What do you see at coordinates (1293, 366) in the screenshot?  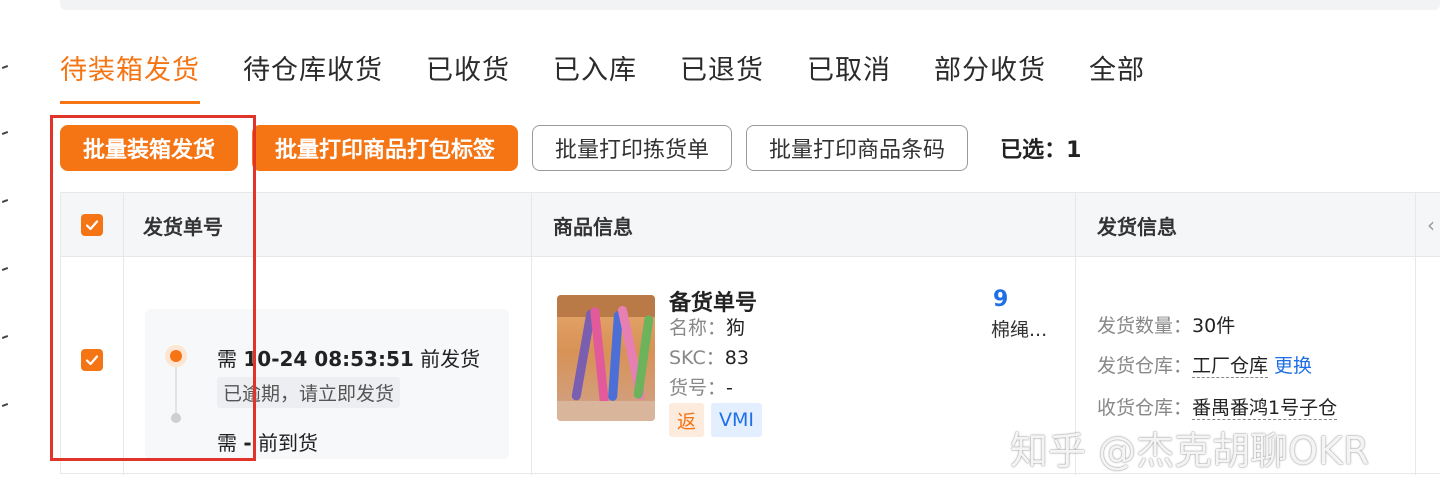 I see `change-warehouse-link: 更换` at bounding box center [1293, 366].